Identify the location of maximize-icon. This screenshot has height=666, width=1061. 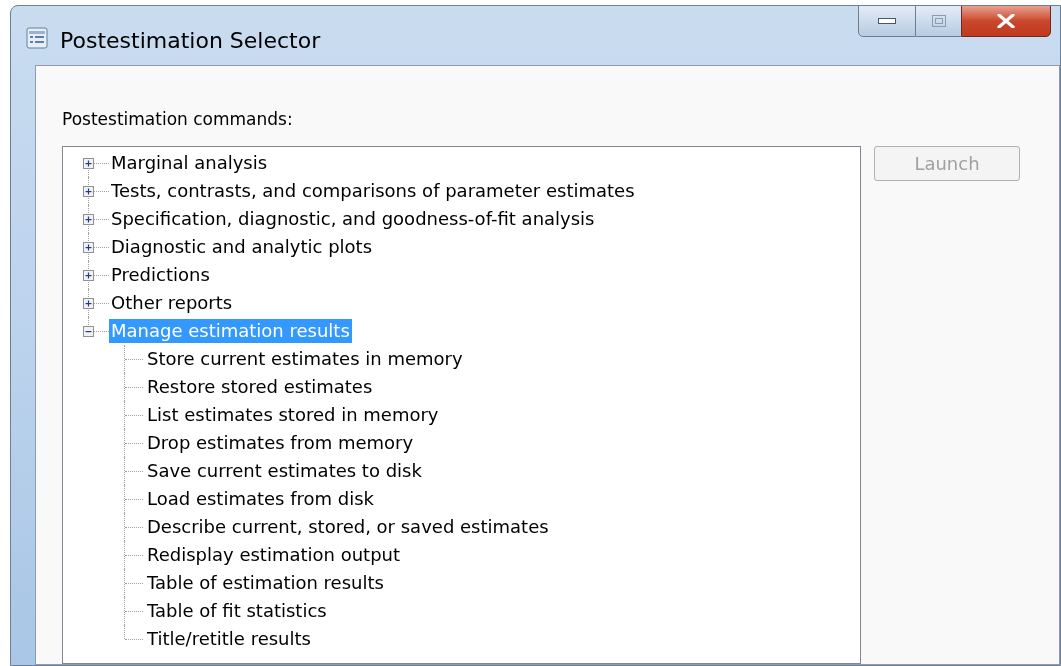
(938, 21).